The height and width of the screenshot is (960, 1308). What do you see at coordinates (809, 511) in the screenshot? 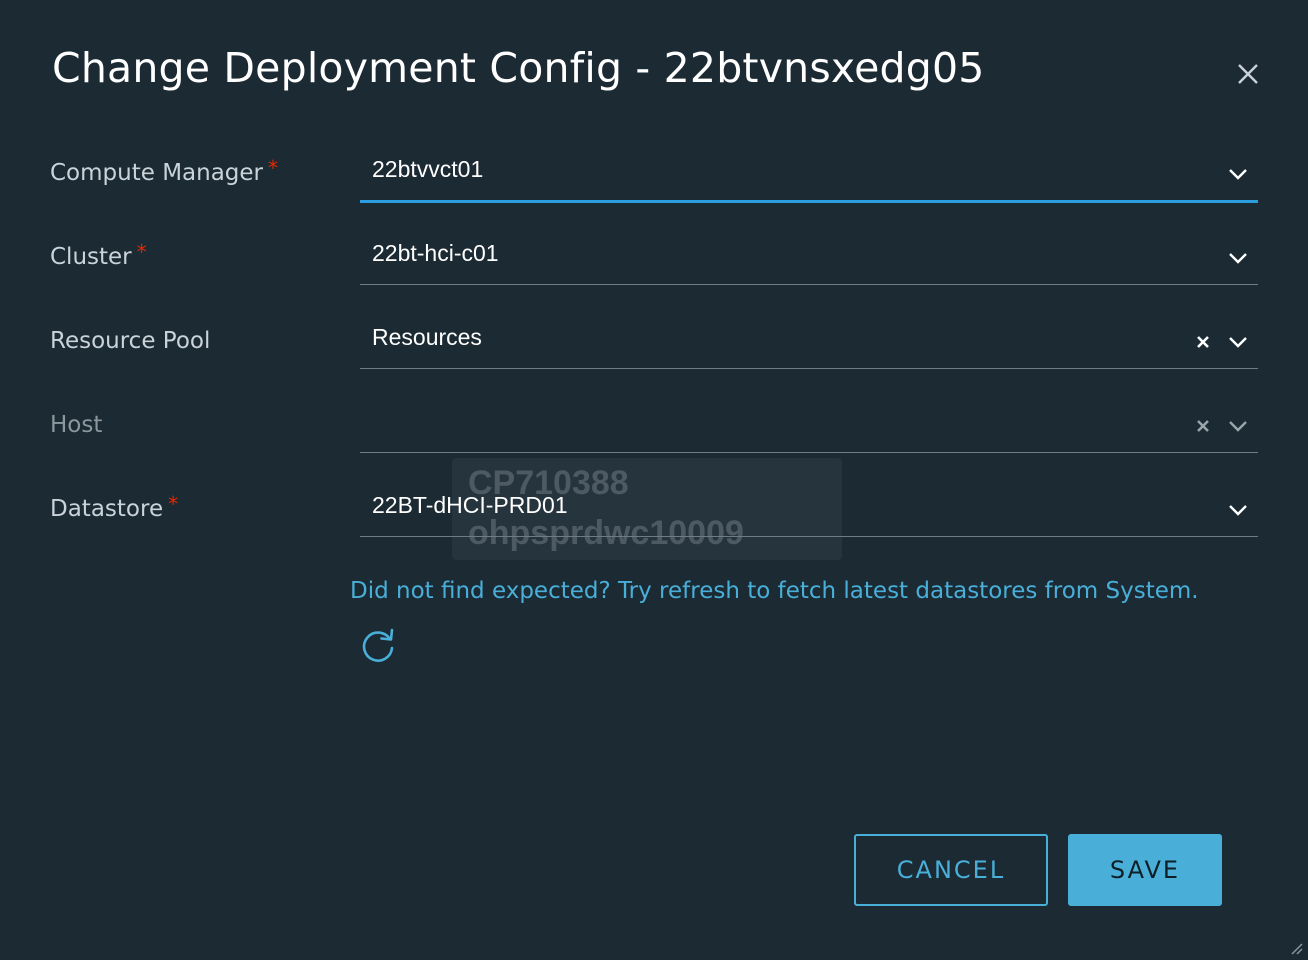
I see `datastore-select: 22BT-dHCI-PRD01` at bounding box center [809, 511].